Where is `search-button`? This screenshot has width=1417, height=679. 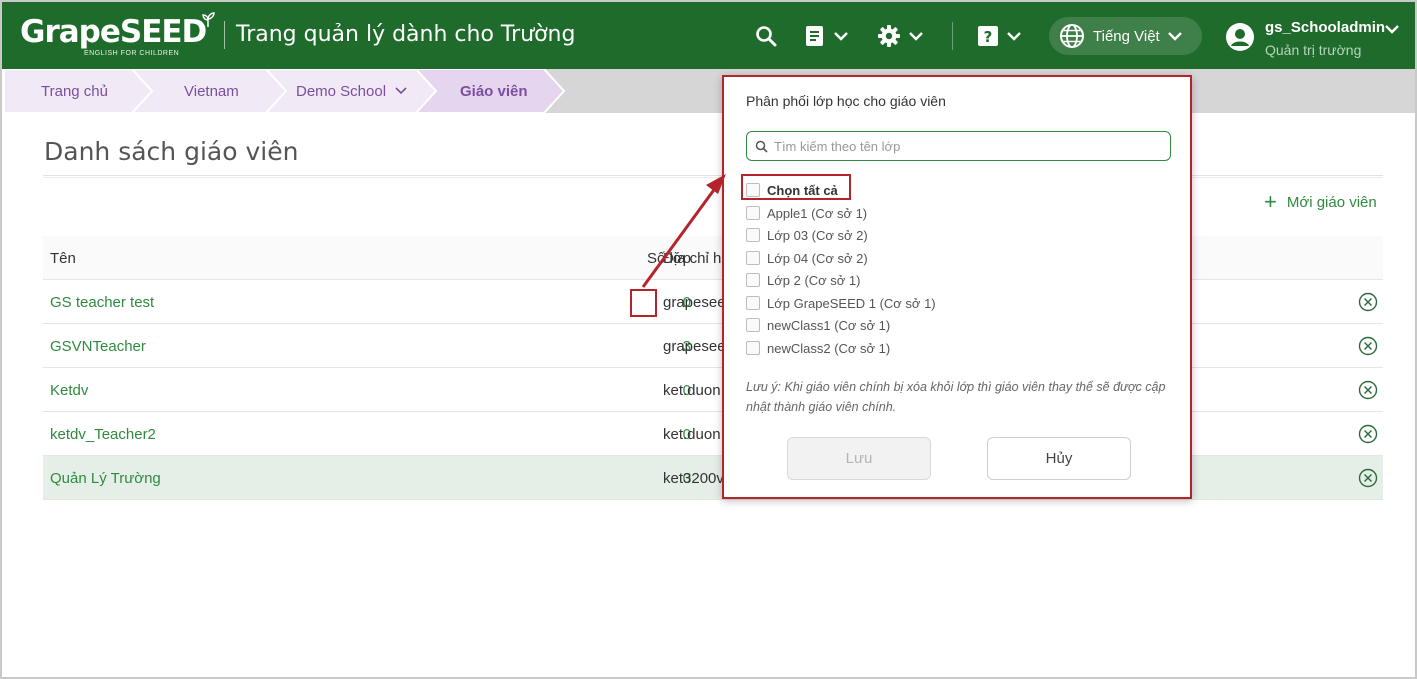
search-button is located at coordinates (766, 36).